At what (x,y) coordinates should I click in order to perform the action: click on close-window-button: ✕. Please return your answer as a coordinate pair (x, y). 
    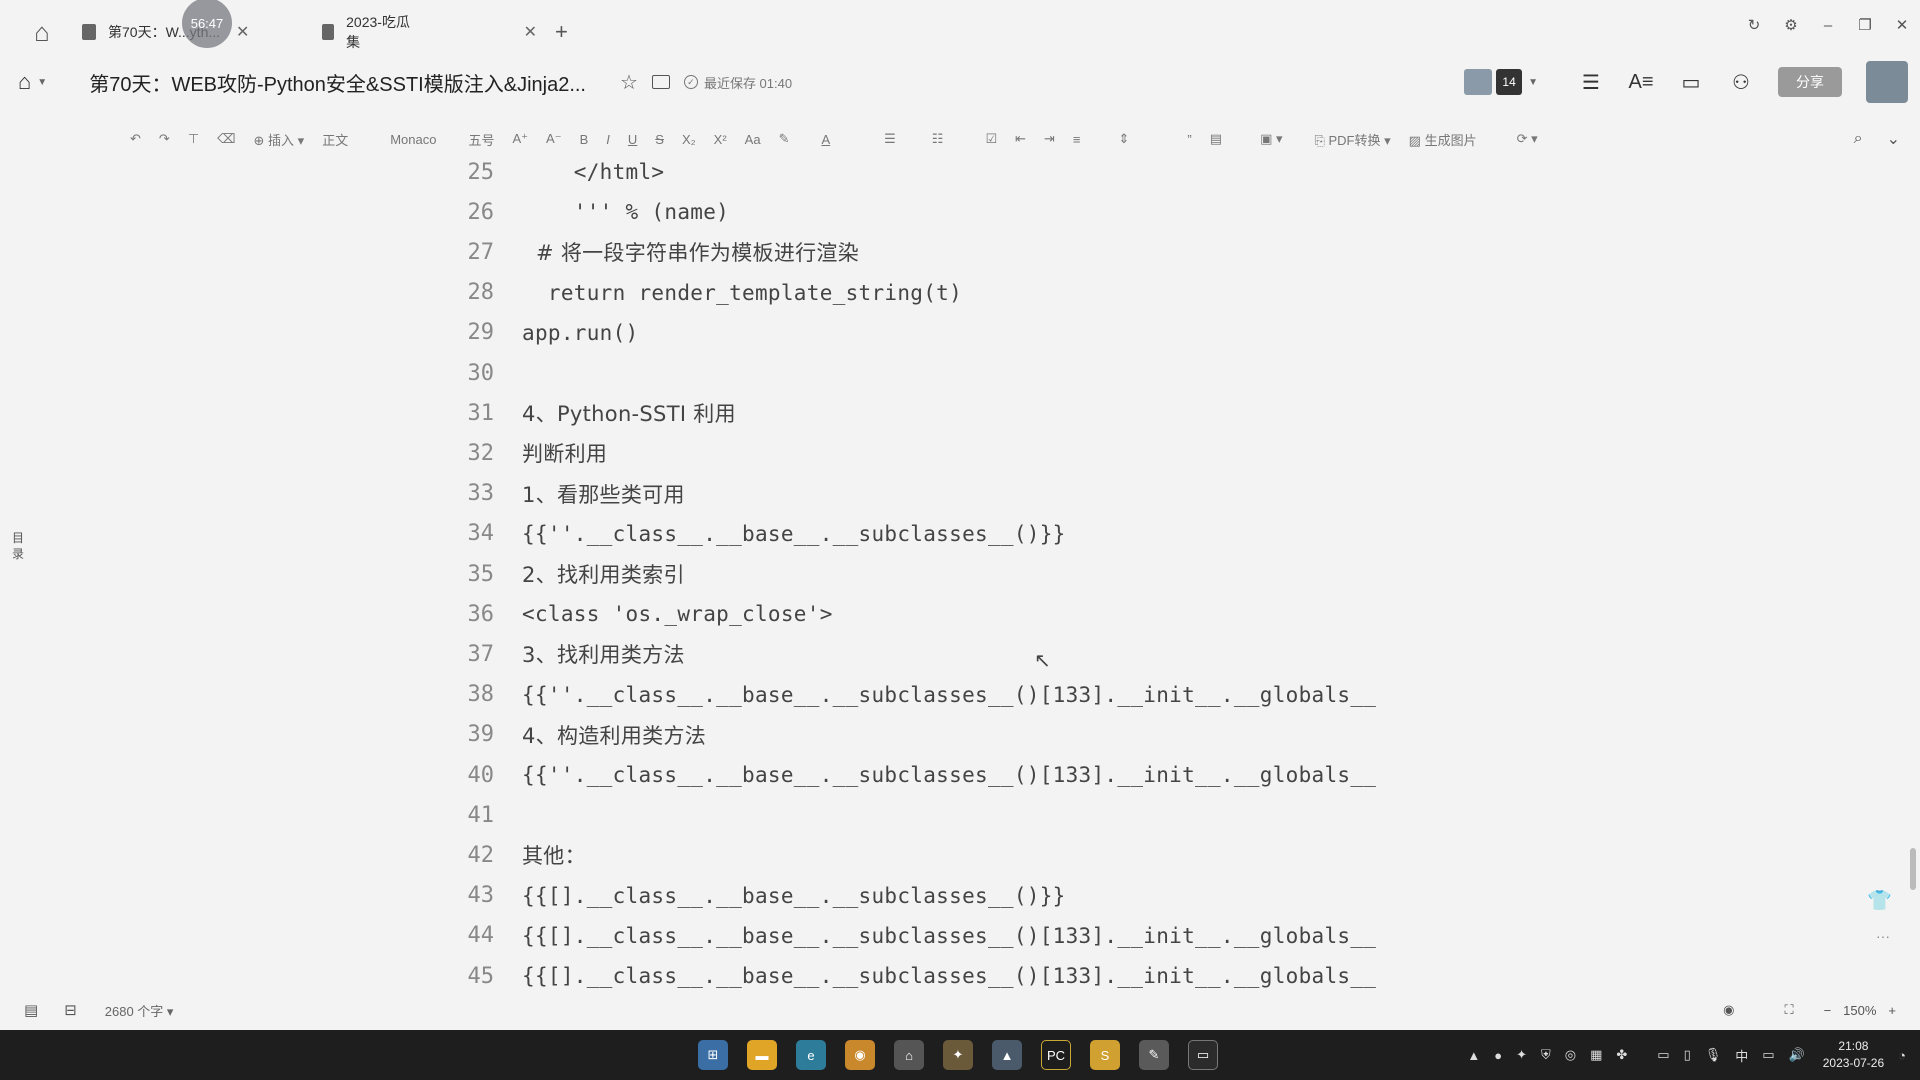
    Looking at the image, I should click on (1902, 25).